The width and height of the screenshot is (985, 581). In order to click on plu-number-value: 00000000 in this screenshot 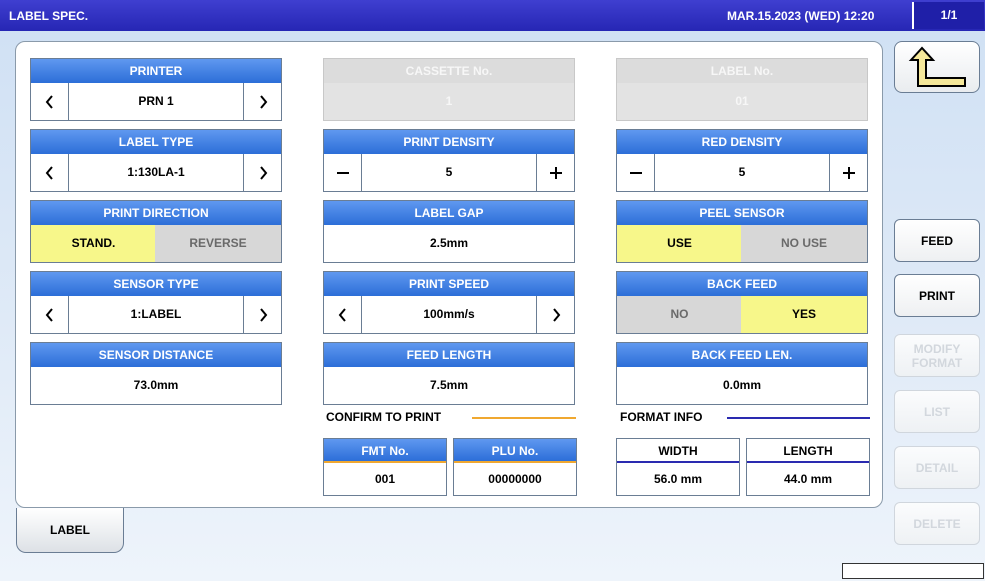, I will do `click(515, 479)`.